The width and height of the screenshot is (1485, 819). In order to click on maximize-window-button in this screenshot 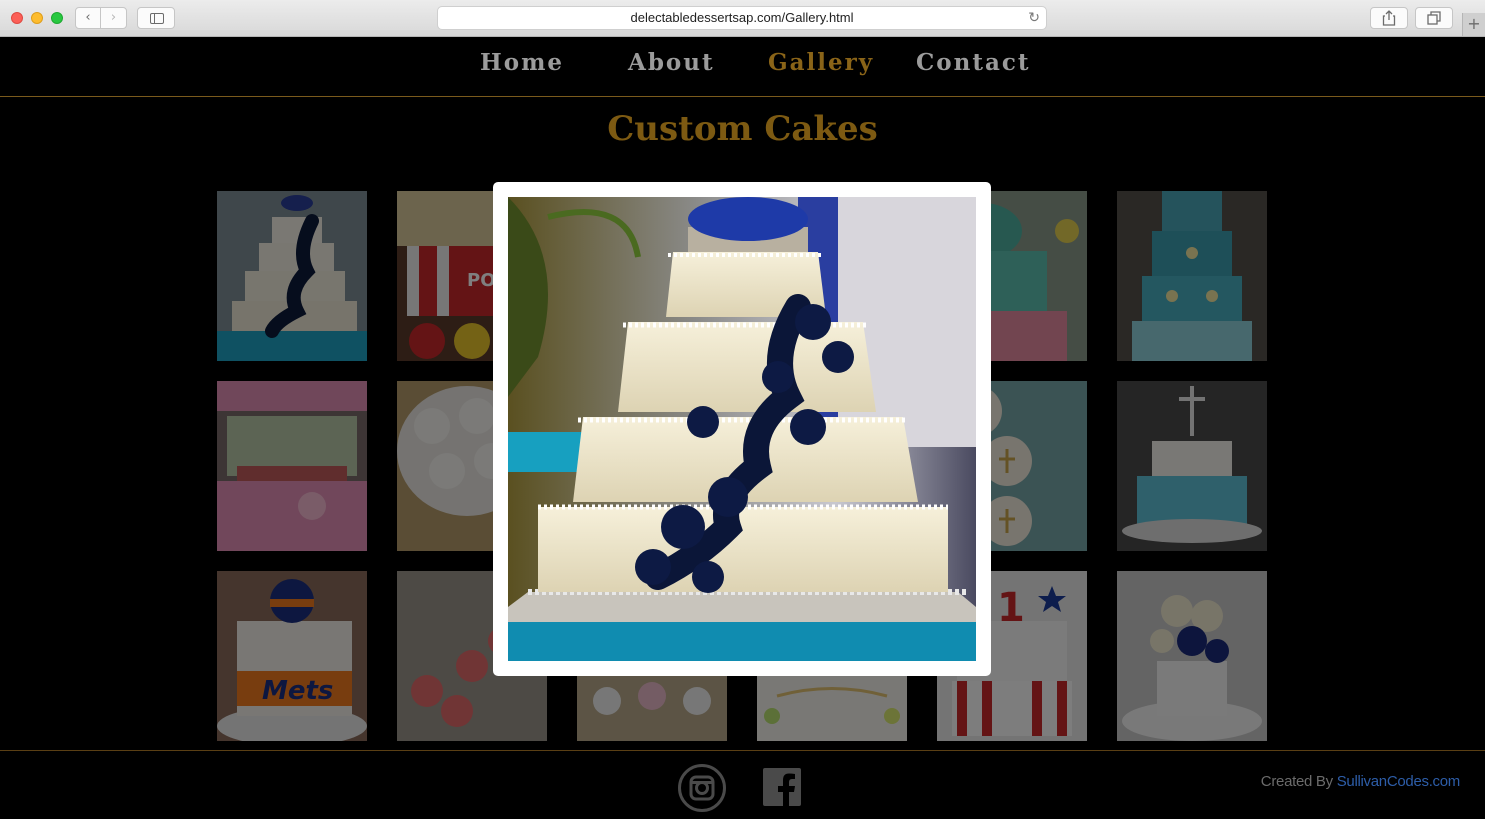, I will do `click(57, 18)`.